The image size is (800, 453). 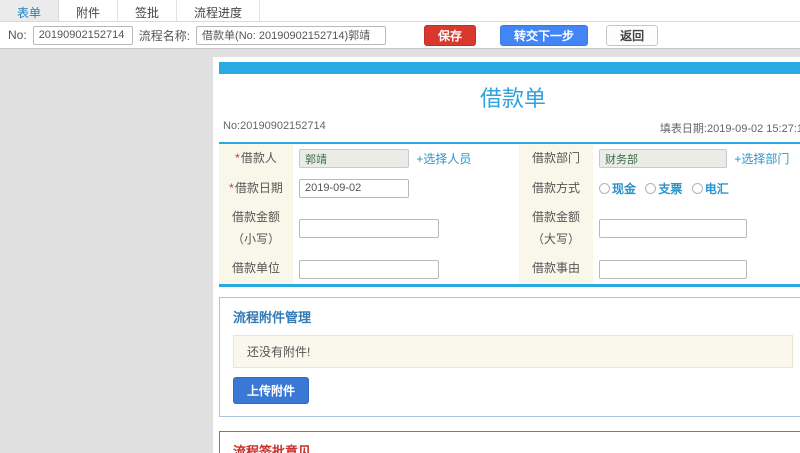 What do you see at coordinates (272, 317) in the screenshot?
I see `attachments-heading: 流程附件管理` at bounding box center [272, 317].